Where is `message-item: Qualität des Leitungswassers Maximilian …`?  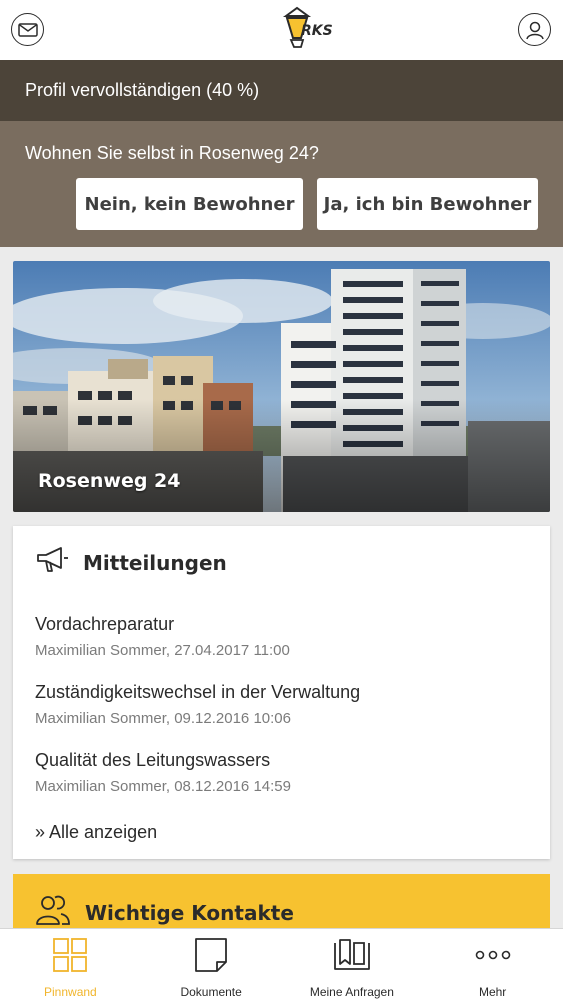 message-item: Qualität des Leitungswassers Maximilian … is located at coordinates (163, 772).